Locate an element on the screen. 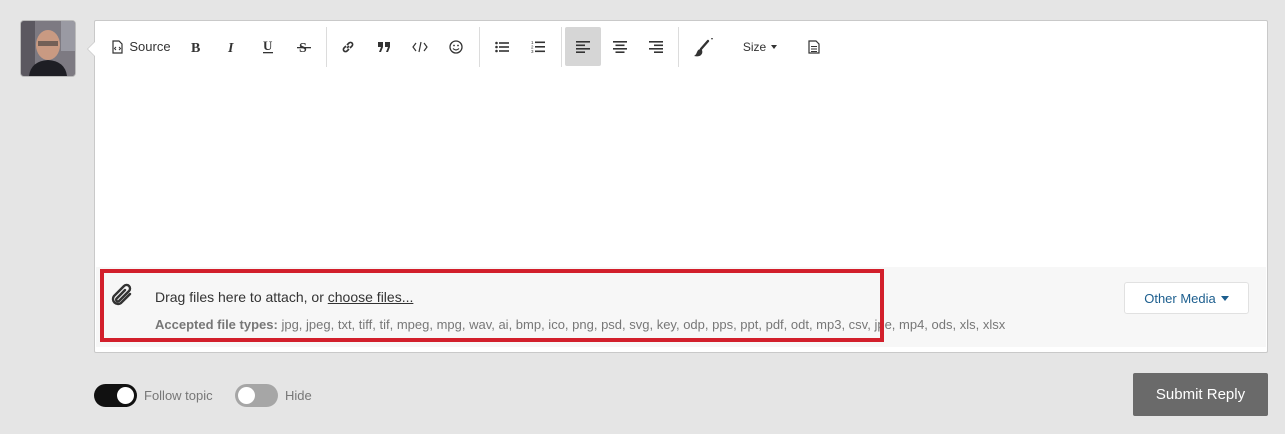 The width and height of the screenshot is (1285, 434). link-icon is located at coordinates (348, 47).